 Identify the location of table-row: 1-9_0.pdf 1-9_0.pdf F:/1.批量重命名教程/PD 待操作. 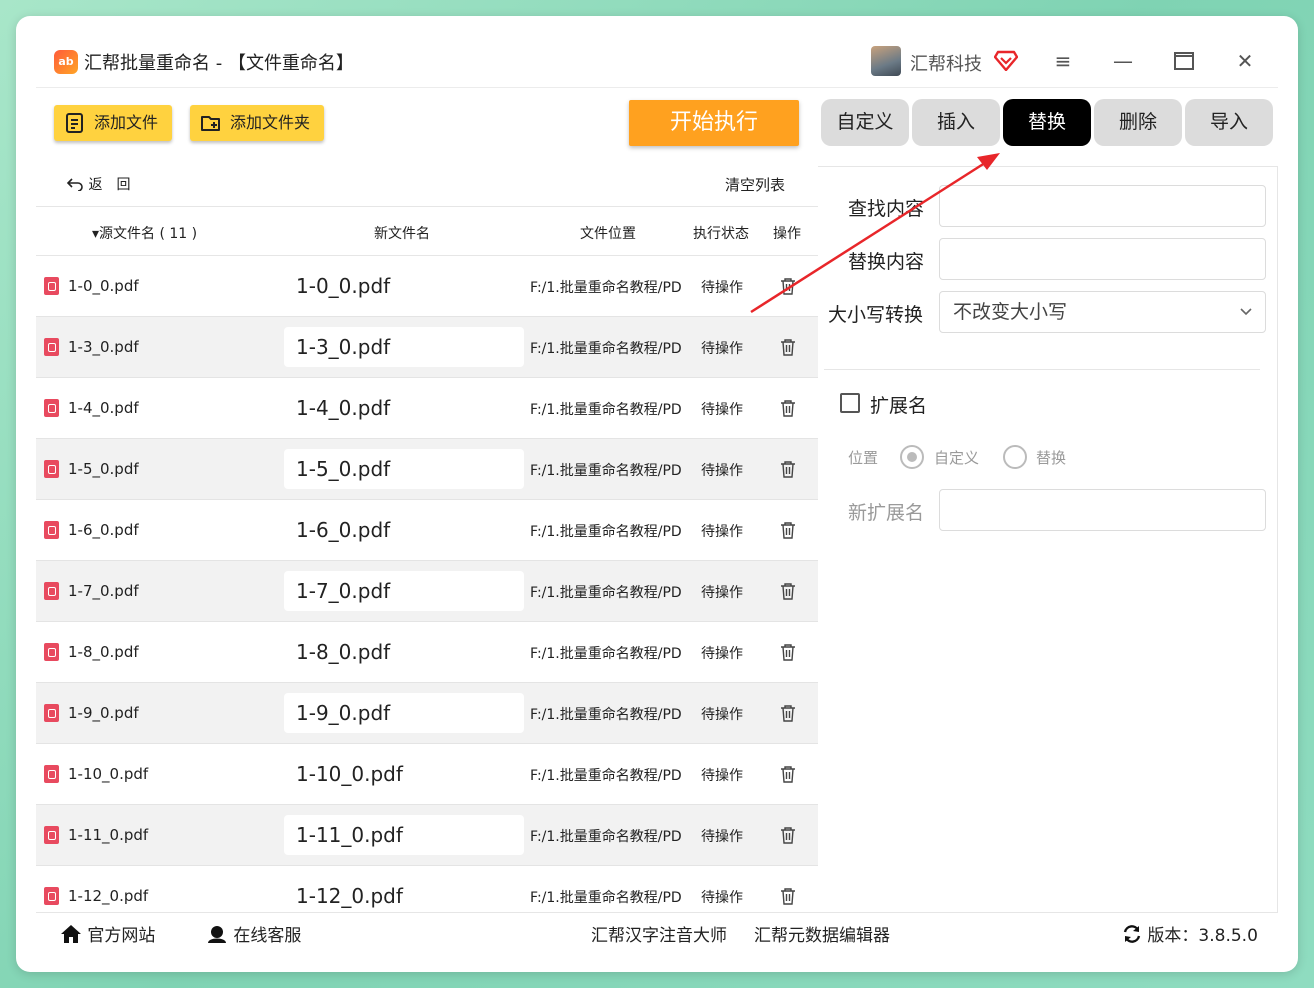
(427, 713).